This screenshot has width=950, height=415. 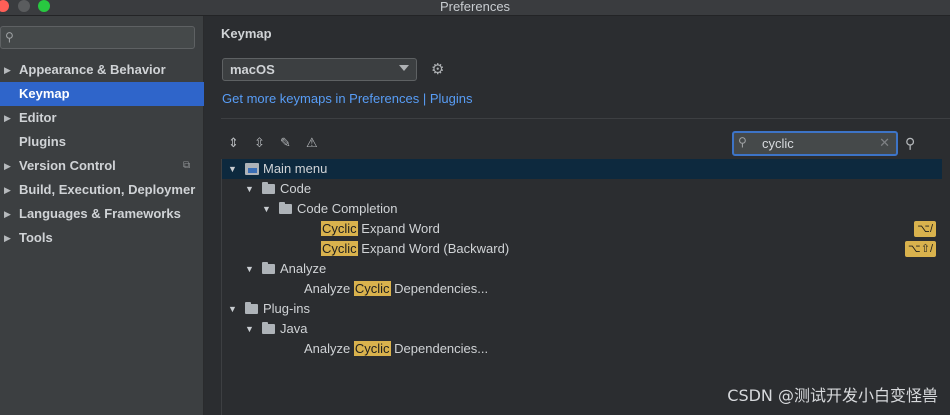 What do you see at coordinates (233, 143) in the screenshot?
I see `expand-all-icon: ⇕` at bounding box center [233, 143].